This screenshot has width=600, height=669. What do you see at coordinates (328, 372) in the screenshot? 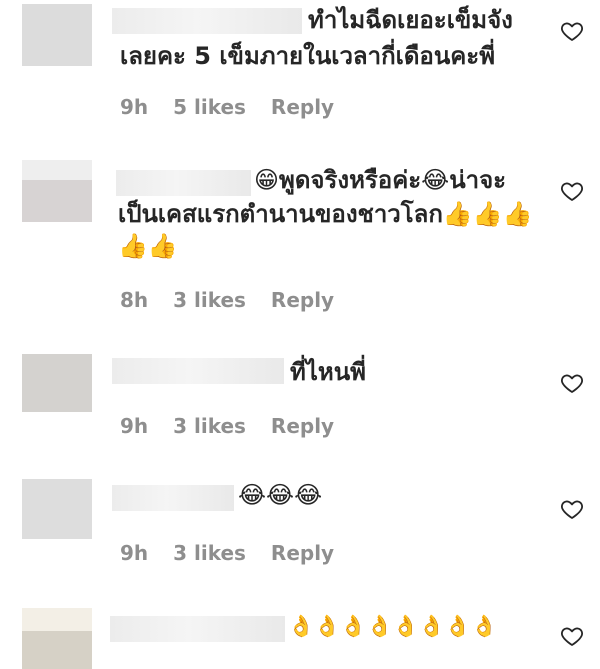
I see `comment-text: ที่ไหนพี่` at bounding box center [328, 372].